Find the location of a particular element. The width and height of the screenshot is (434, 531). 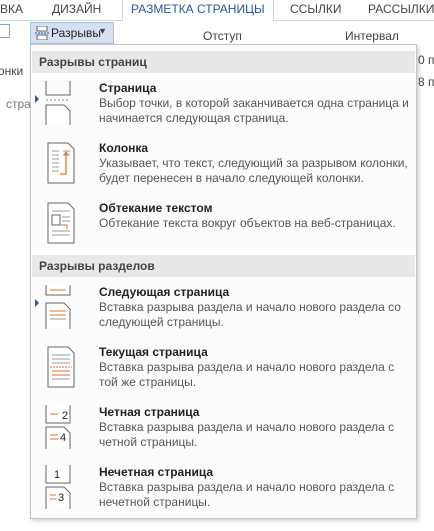

menu-item-title: Обтекание текстом is located at coordinates (156, 208).